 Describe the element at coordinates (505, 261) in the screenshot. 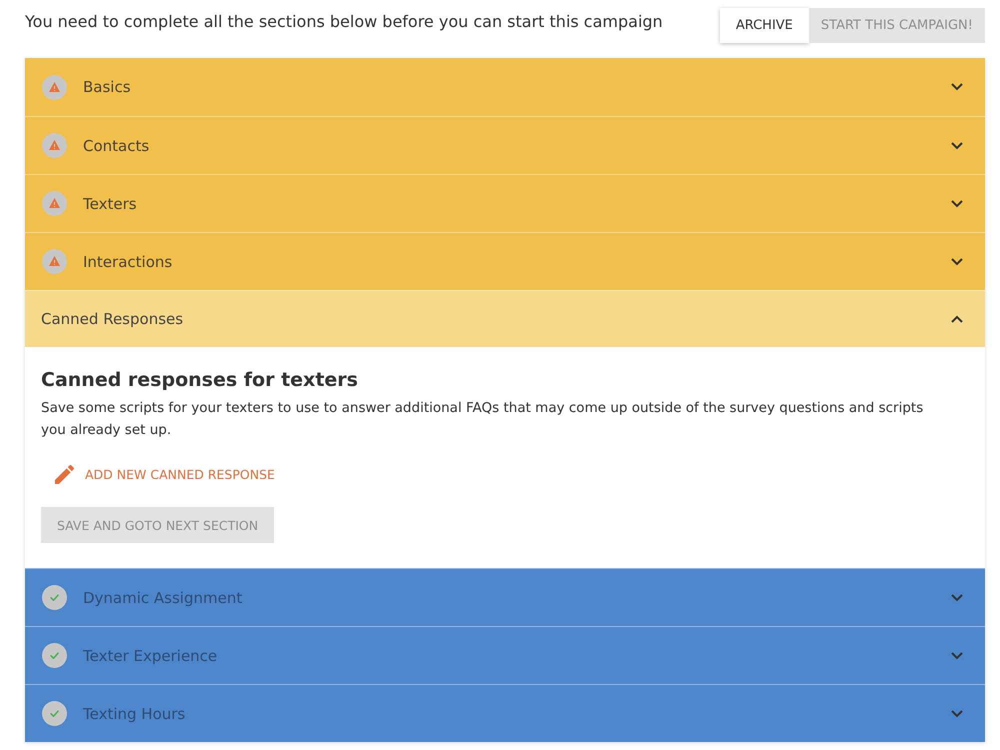

I see `section-header: Interactions` at that location.